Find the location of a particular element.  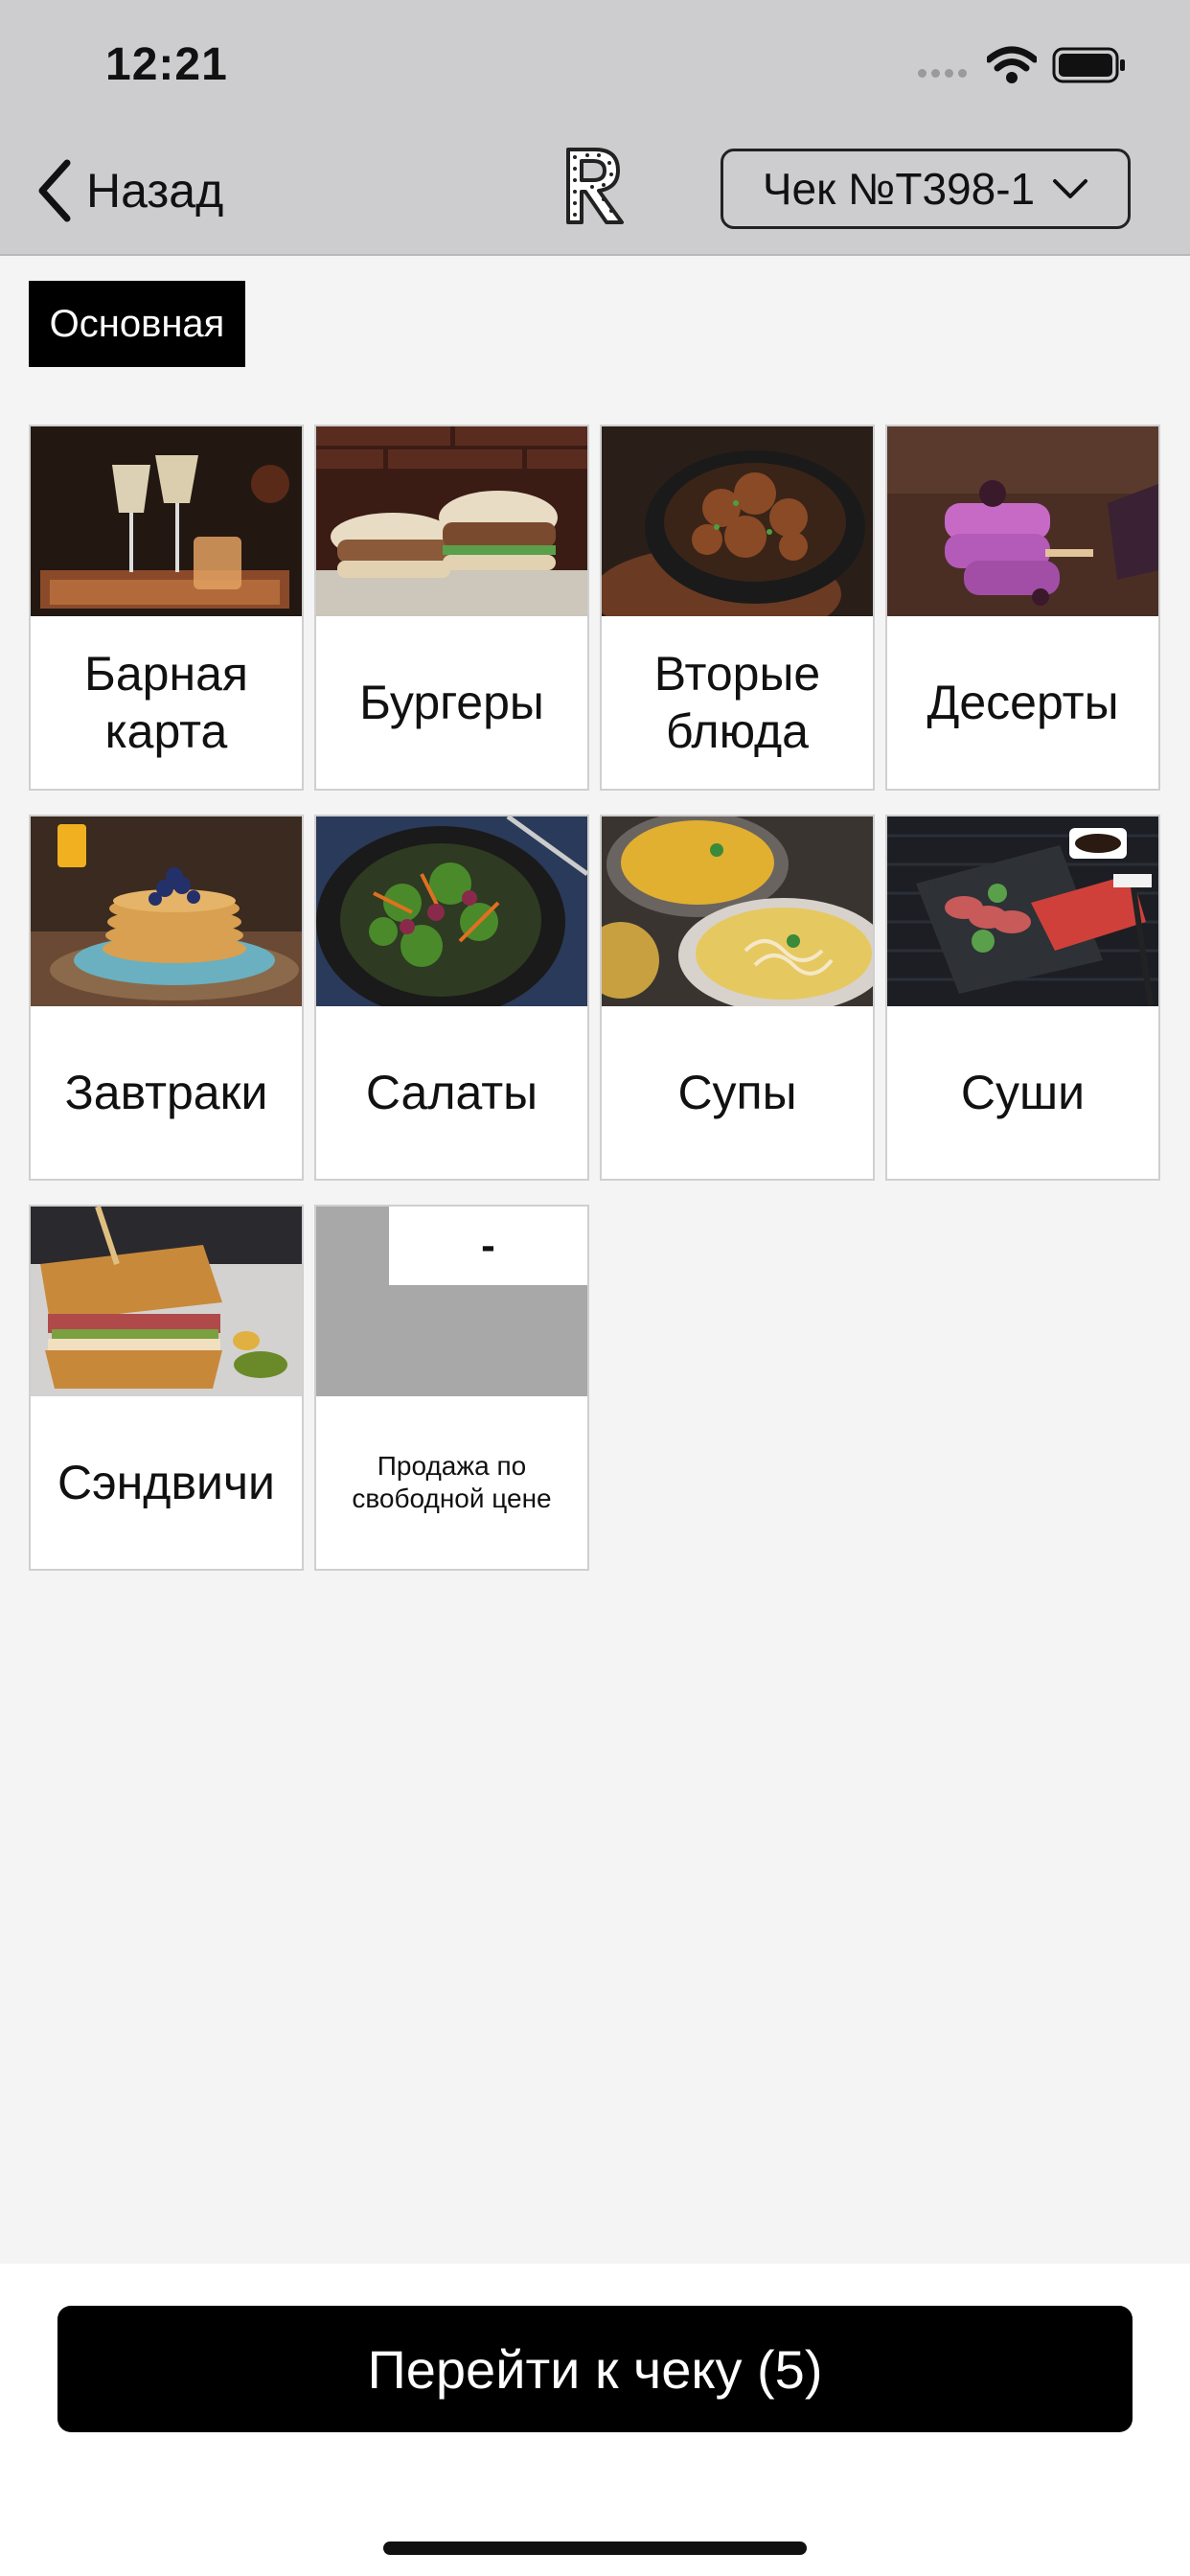

soup-photo is located at coordinates (738, 911).